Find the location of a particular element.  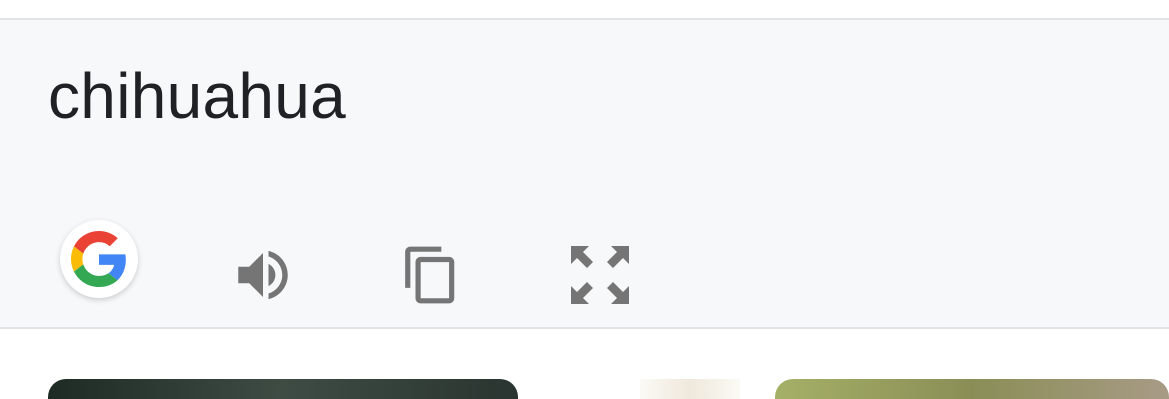

google-g-icon is located at coordinates (98, 259).